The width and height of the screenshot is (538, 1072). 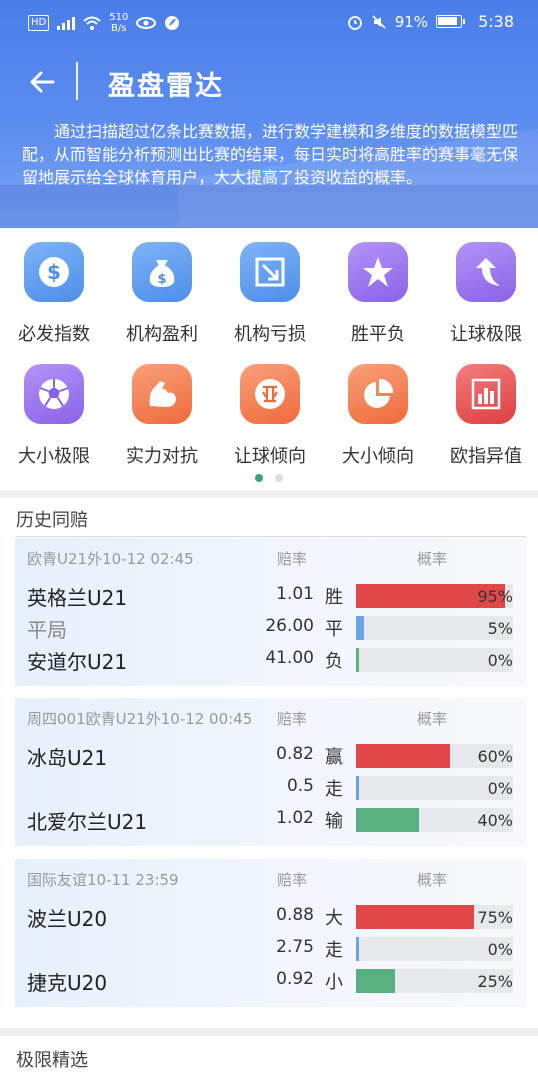 I want to click on odds-value: 2.75, so click(x=295, y=947).